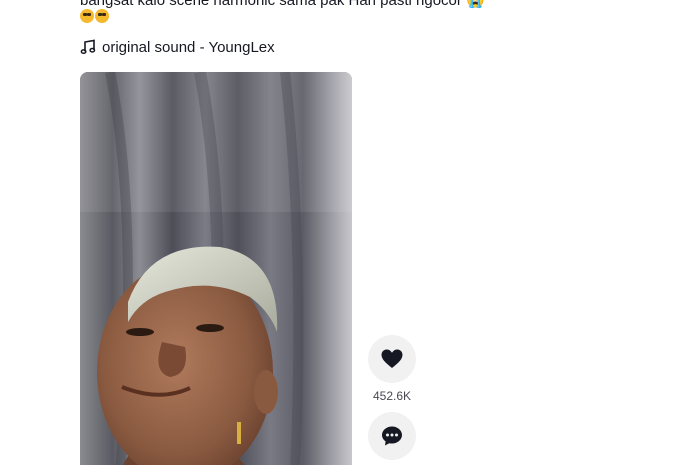 This screenshot has height=465, width=700. I want to click on heart-icon, so click(392, 358).